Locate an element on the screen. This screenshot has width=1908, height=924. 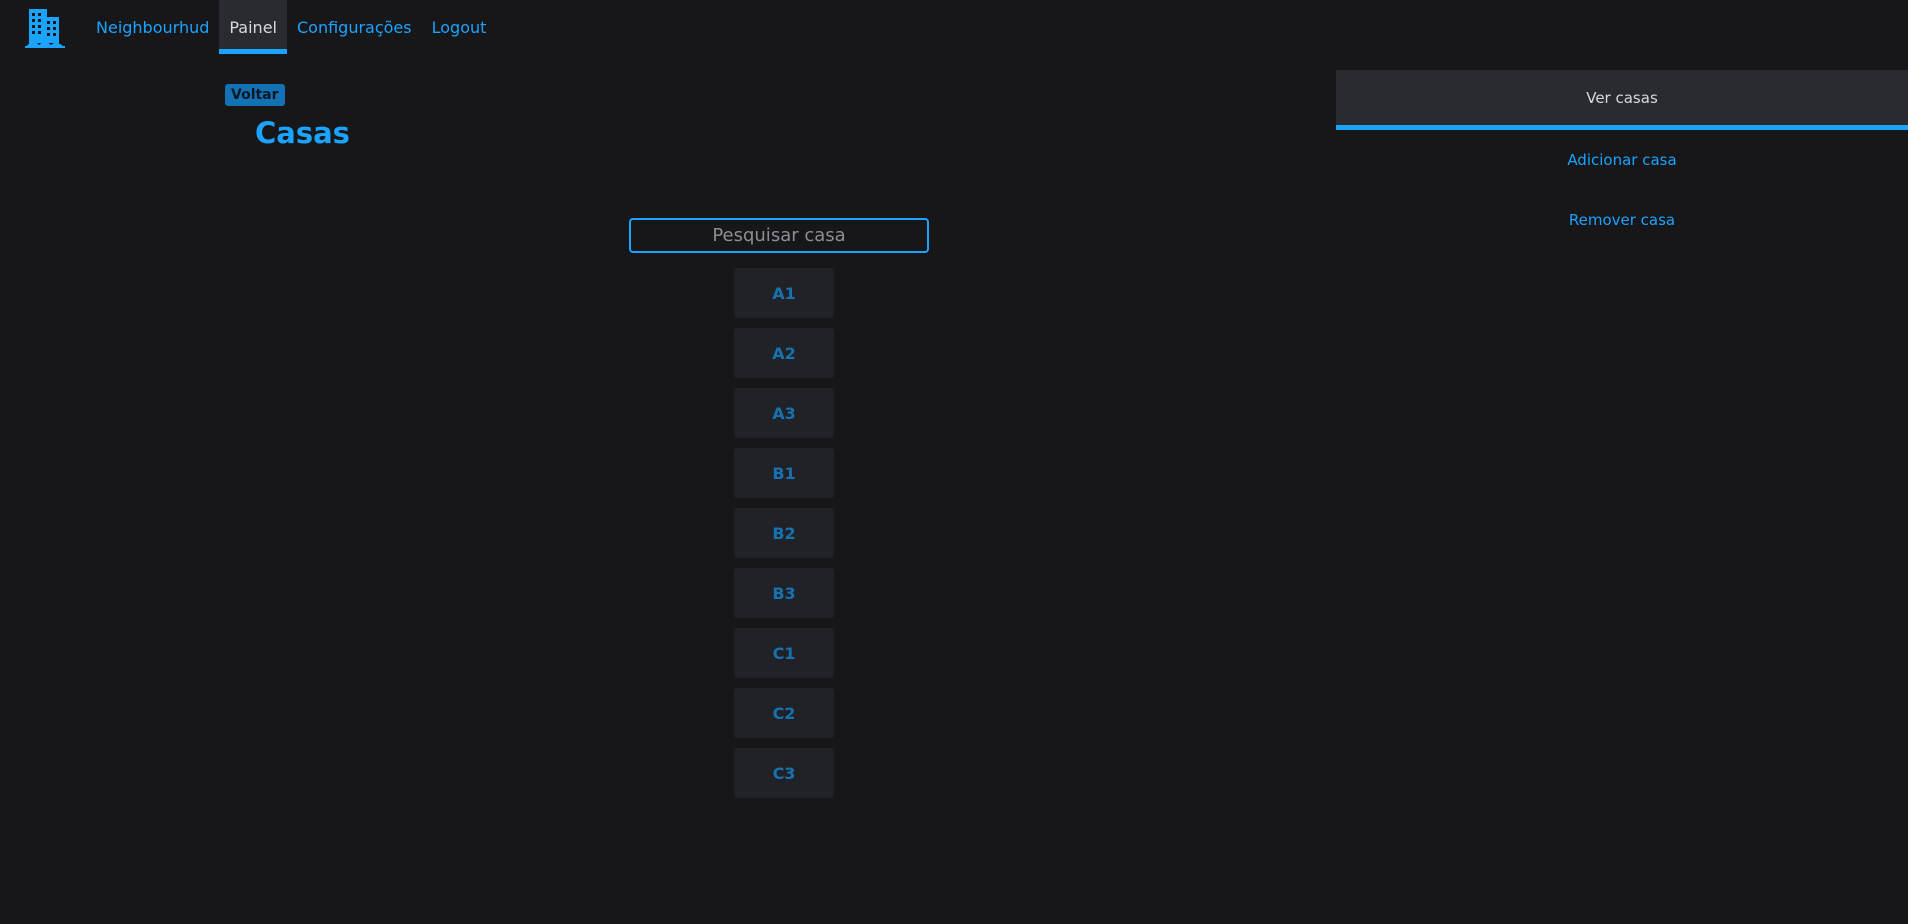
side-menu-ver-casas: Ver casas is located at coordinates (1622, 100).